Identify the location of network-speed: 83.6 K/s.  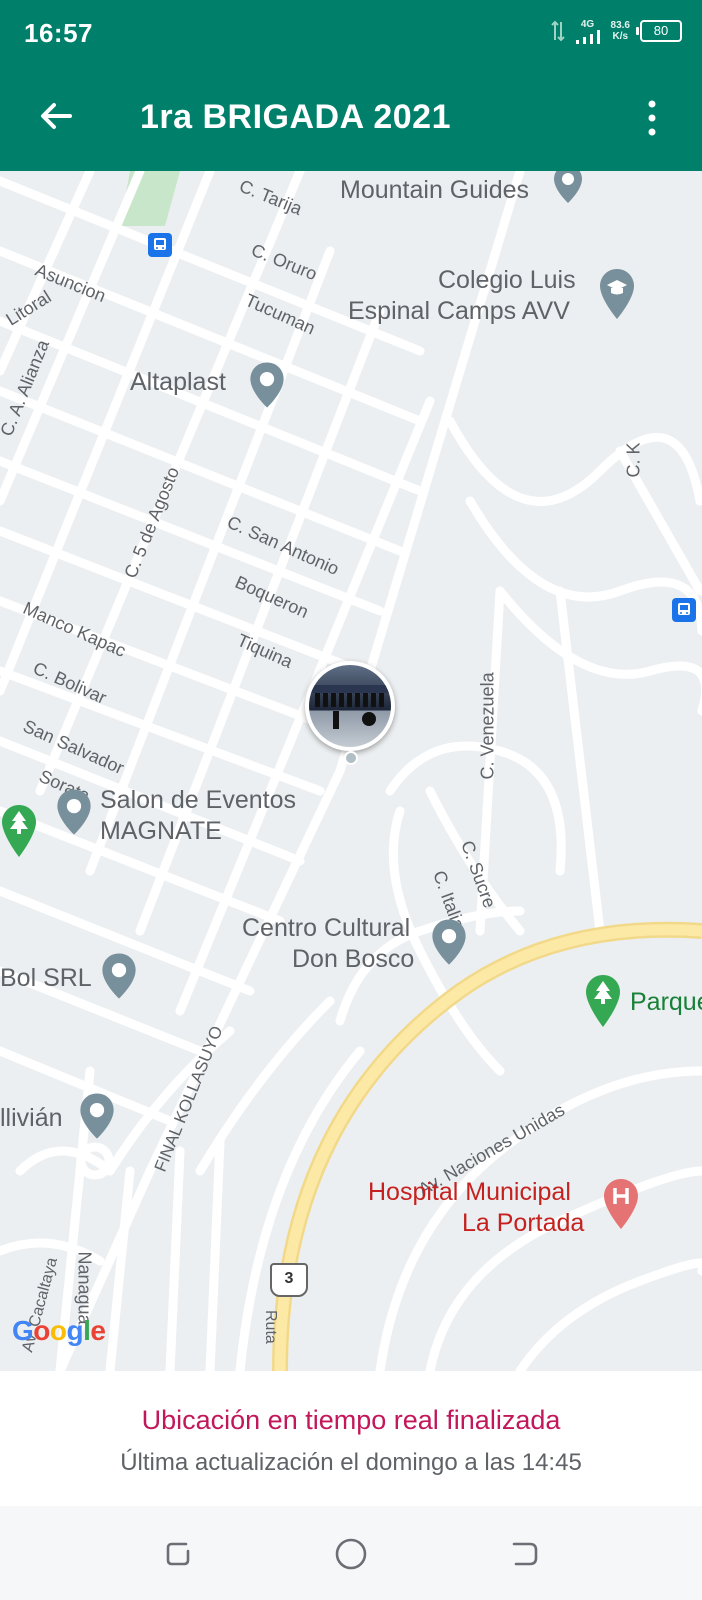
(620, 31).